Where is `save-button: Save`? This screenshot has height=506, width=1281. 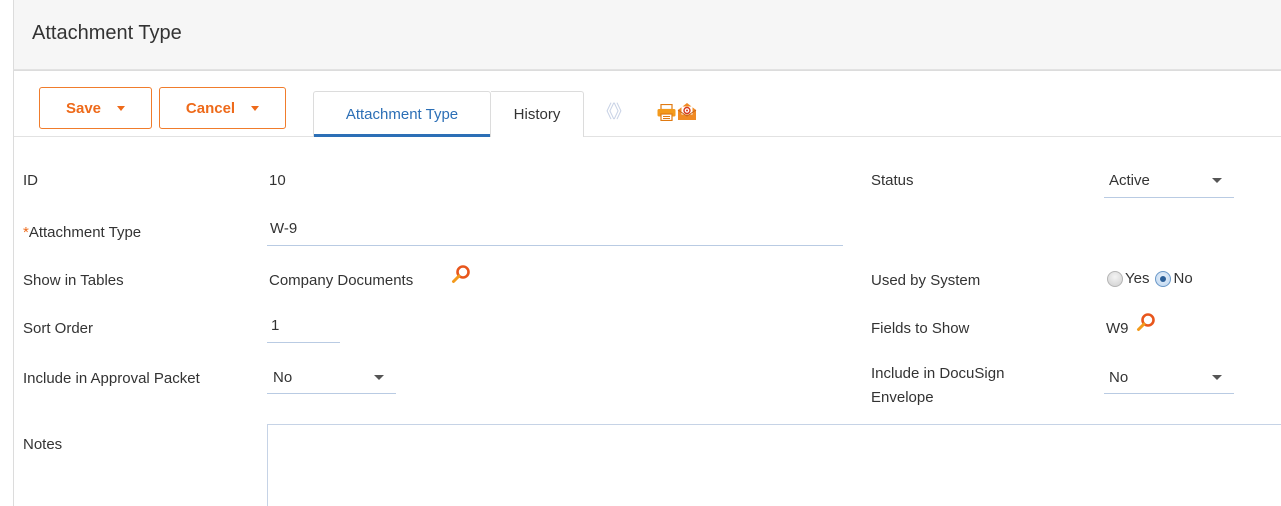
save-button: Save is located at coordinates (95, 108).